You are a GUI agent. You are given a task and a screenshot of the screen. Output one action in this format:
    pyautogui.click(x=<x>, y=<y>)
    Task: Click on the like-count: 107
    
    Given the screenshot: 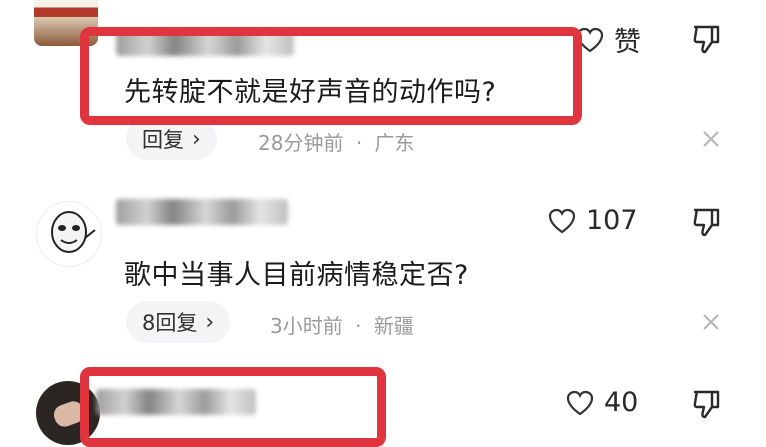 What is the action you would take?
    pyautogui.click(x=612, y=220)
    